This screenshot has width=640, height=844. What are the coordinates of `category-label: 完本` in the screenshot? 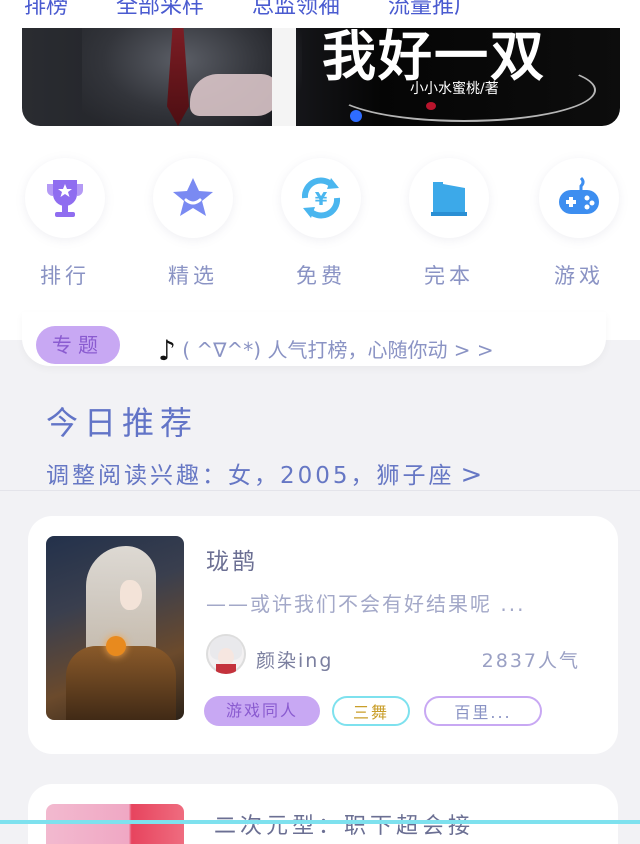 It's located at (449, 276).